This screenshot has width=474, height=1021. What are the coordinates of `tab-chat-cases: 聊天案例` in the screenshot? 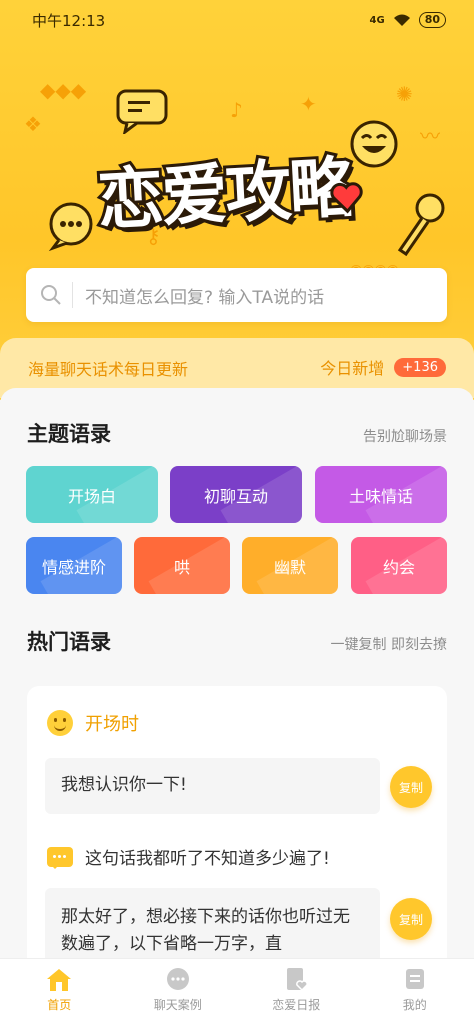 It's located at (178, 990).